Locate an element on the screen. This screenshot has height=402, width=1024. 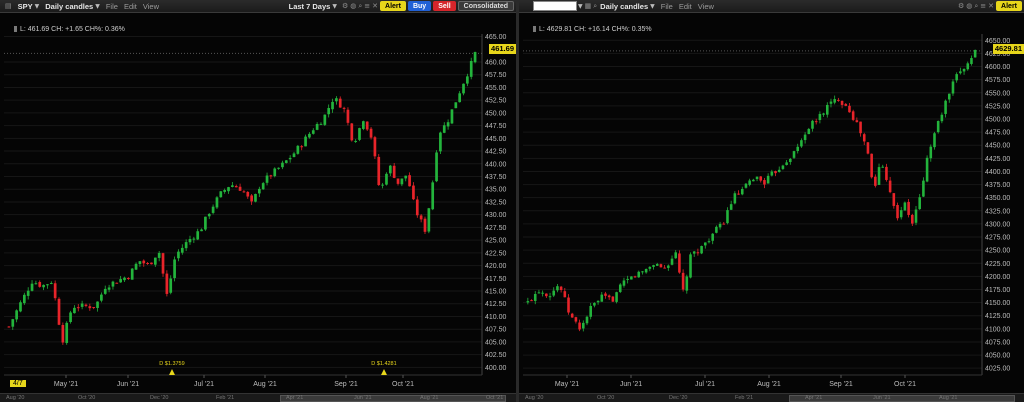
y-tick-label: 432.50 is located at coordinates (496, 202).